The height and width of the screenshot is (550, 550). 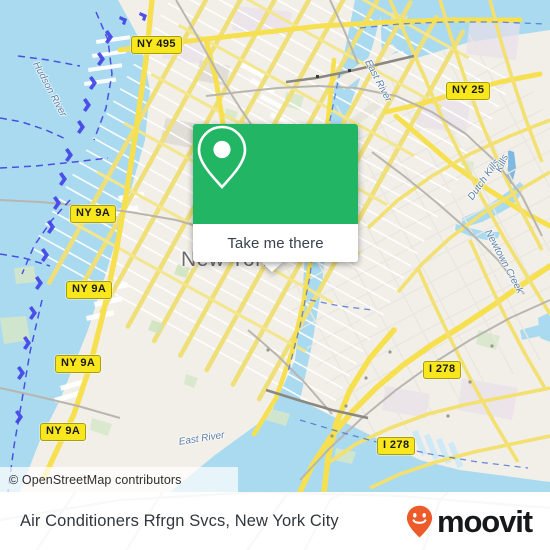 What do you see at coordinates (95, 479) in the screenshot?
I see `attribution-text: © OpenStreetMap contributors` at bounding box center [95, 479].